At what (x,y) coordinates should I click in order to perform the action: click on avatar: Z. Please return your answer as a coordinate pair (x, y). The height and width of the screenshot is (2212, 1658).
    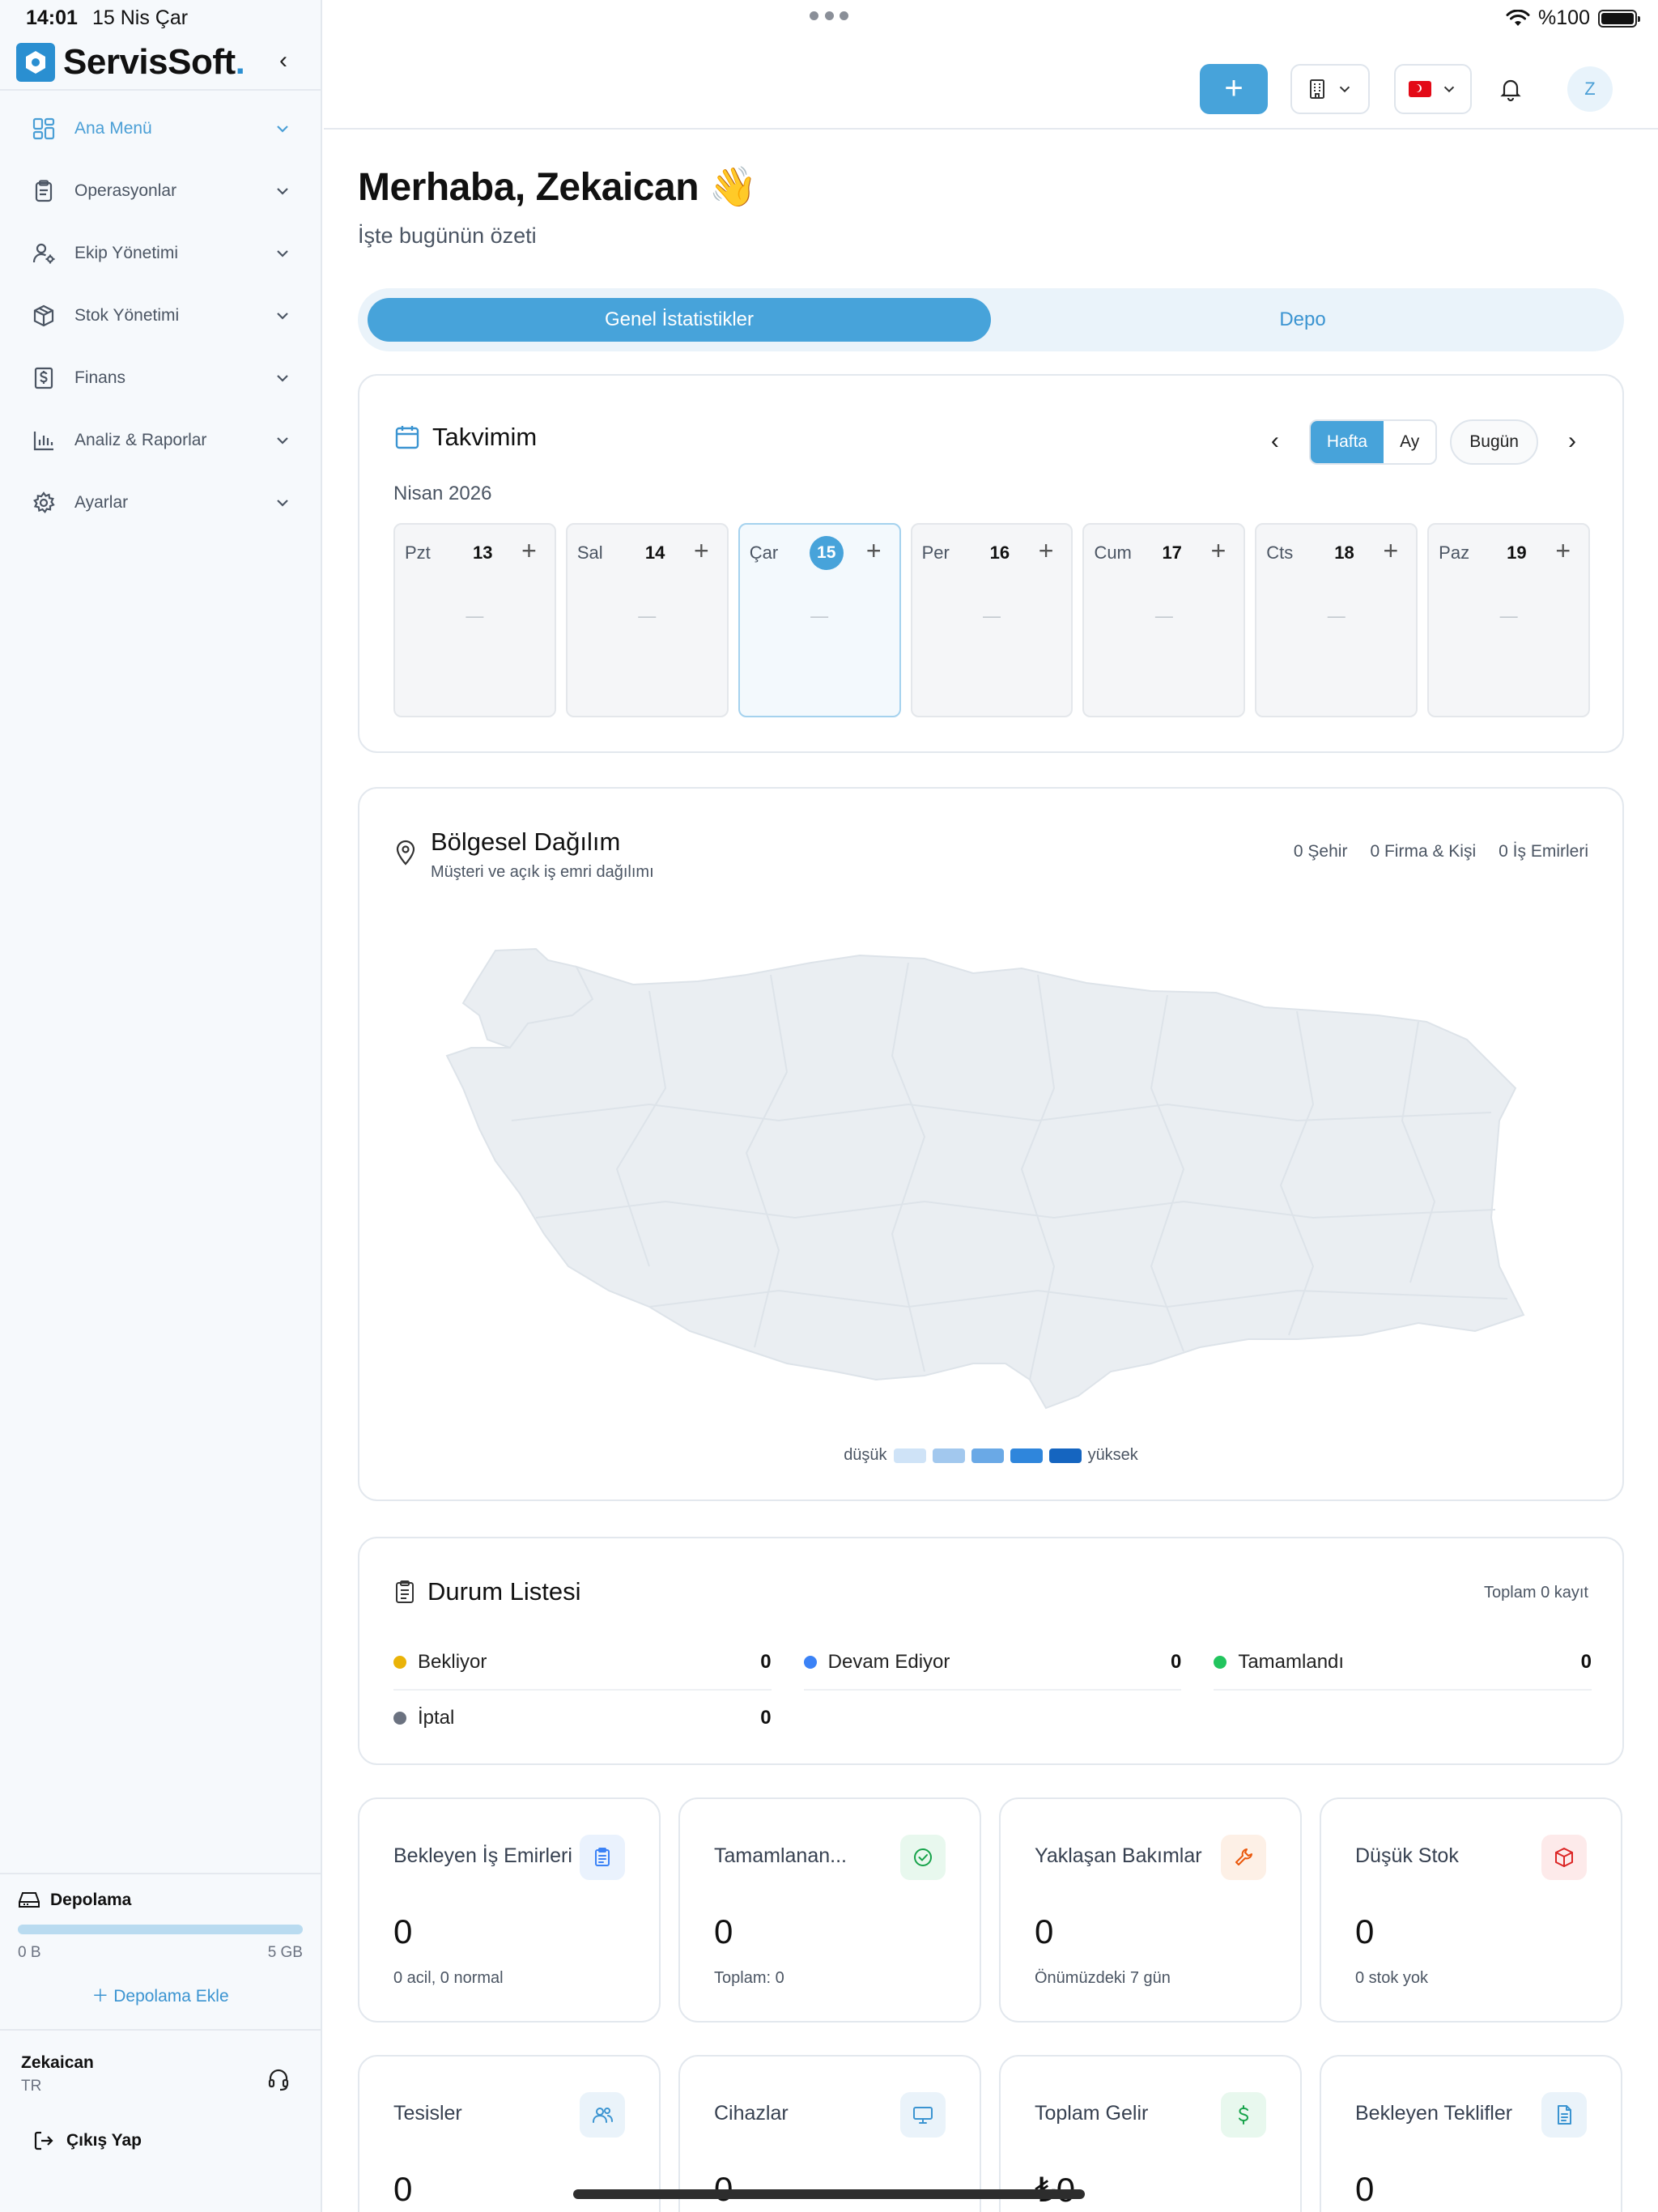
    Looking at the image, I should click on (1590, 89).